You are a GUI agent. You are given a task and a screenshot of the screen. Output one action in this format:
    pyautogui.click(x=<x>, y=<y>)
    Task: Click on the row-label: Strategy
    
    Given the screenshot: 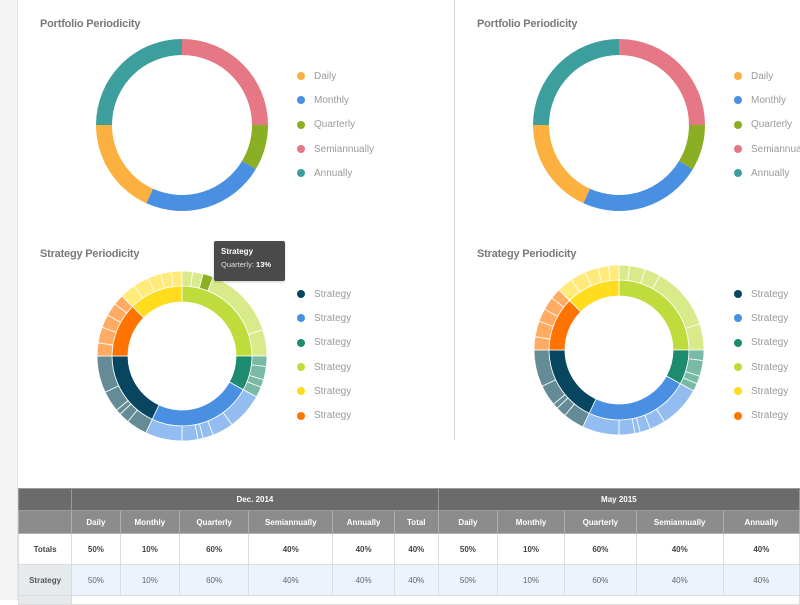 What is the action you would take?
    pyautogui.click(x=45, y=580)
    